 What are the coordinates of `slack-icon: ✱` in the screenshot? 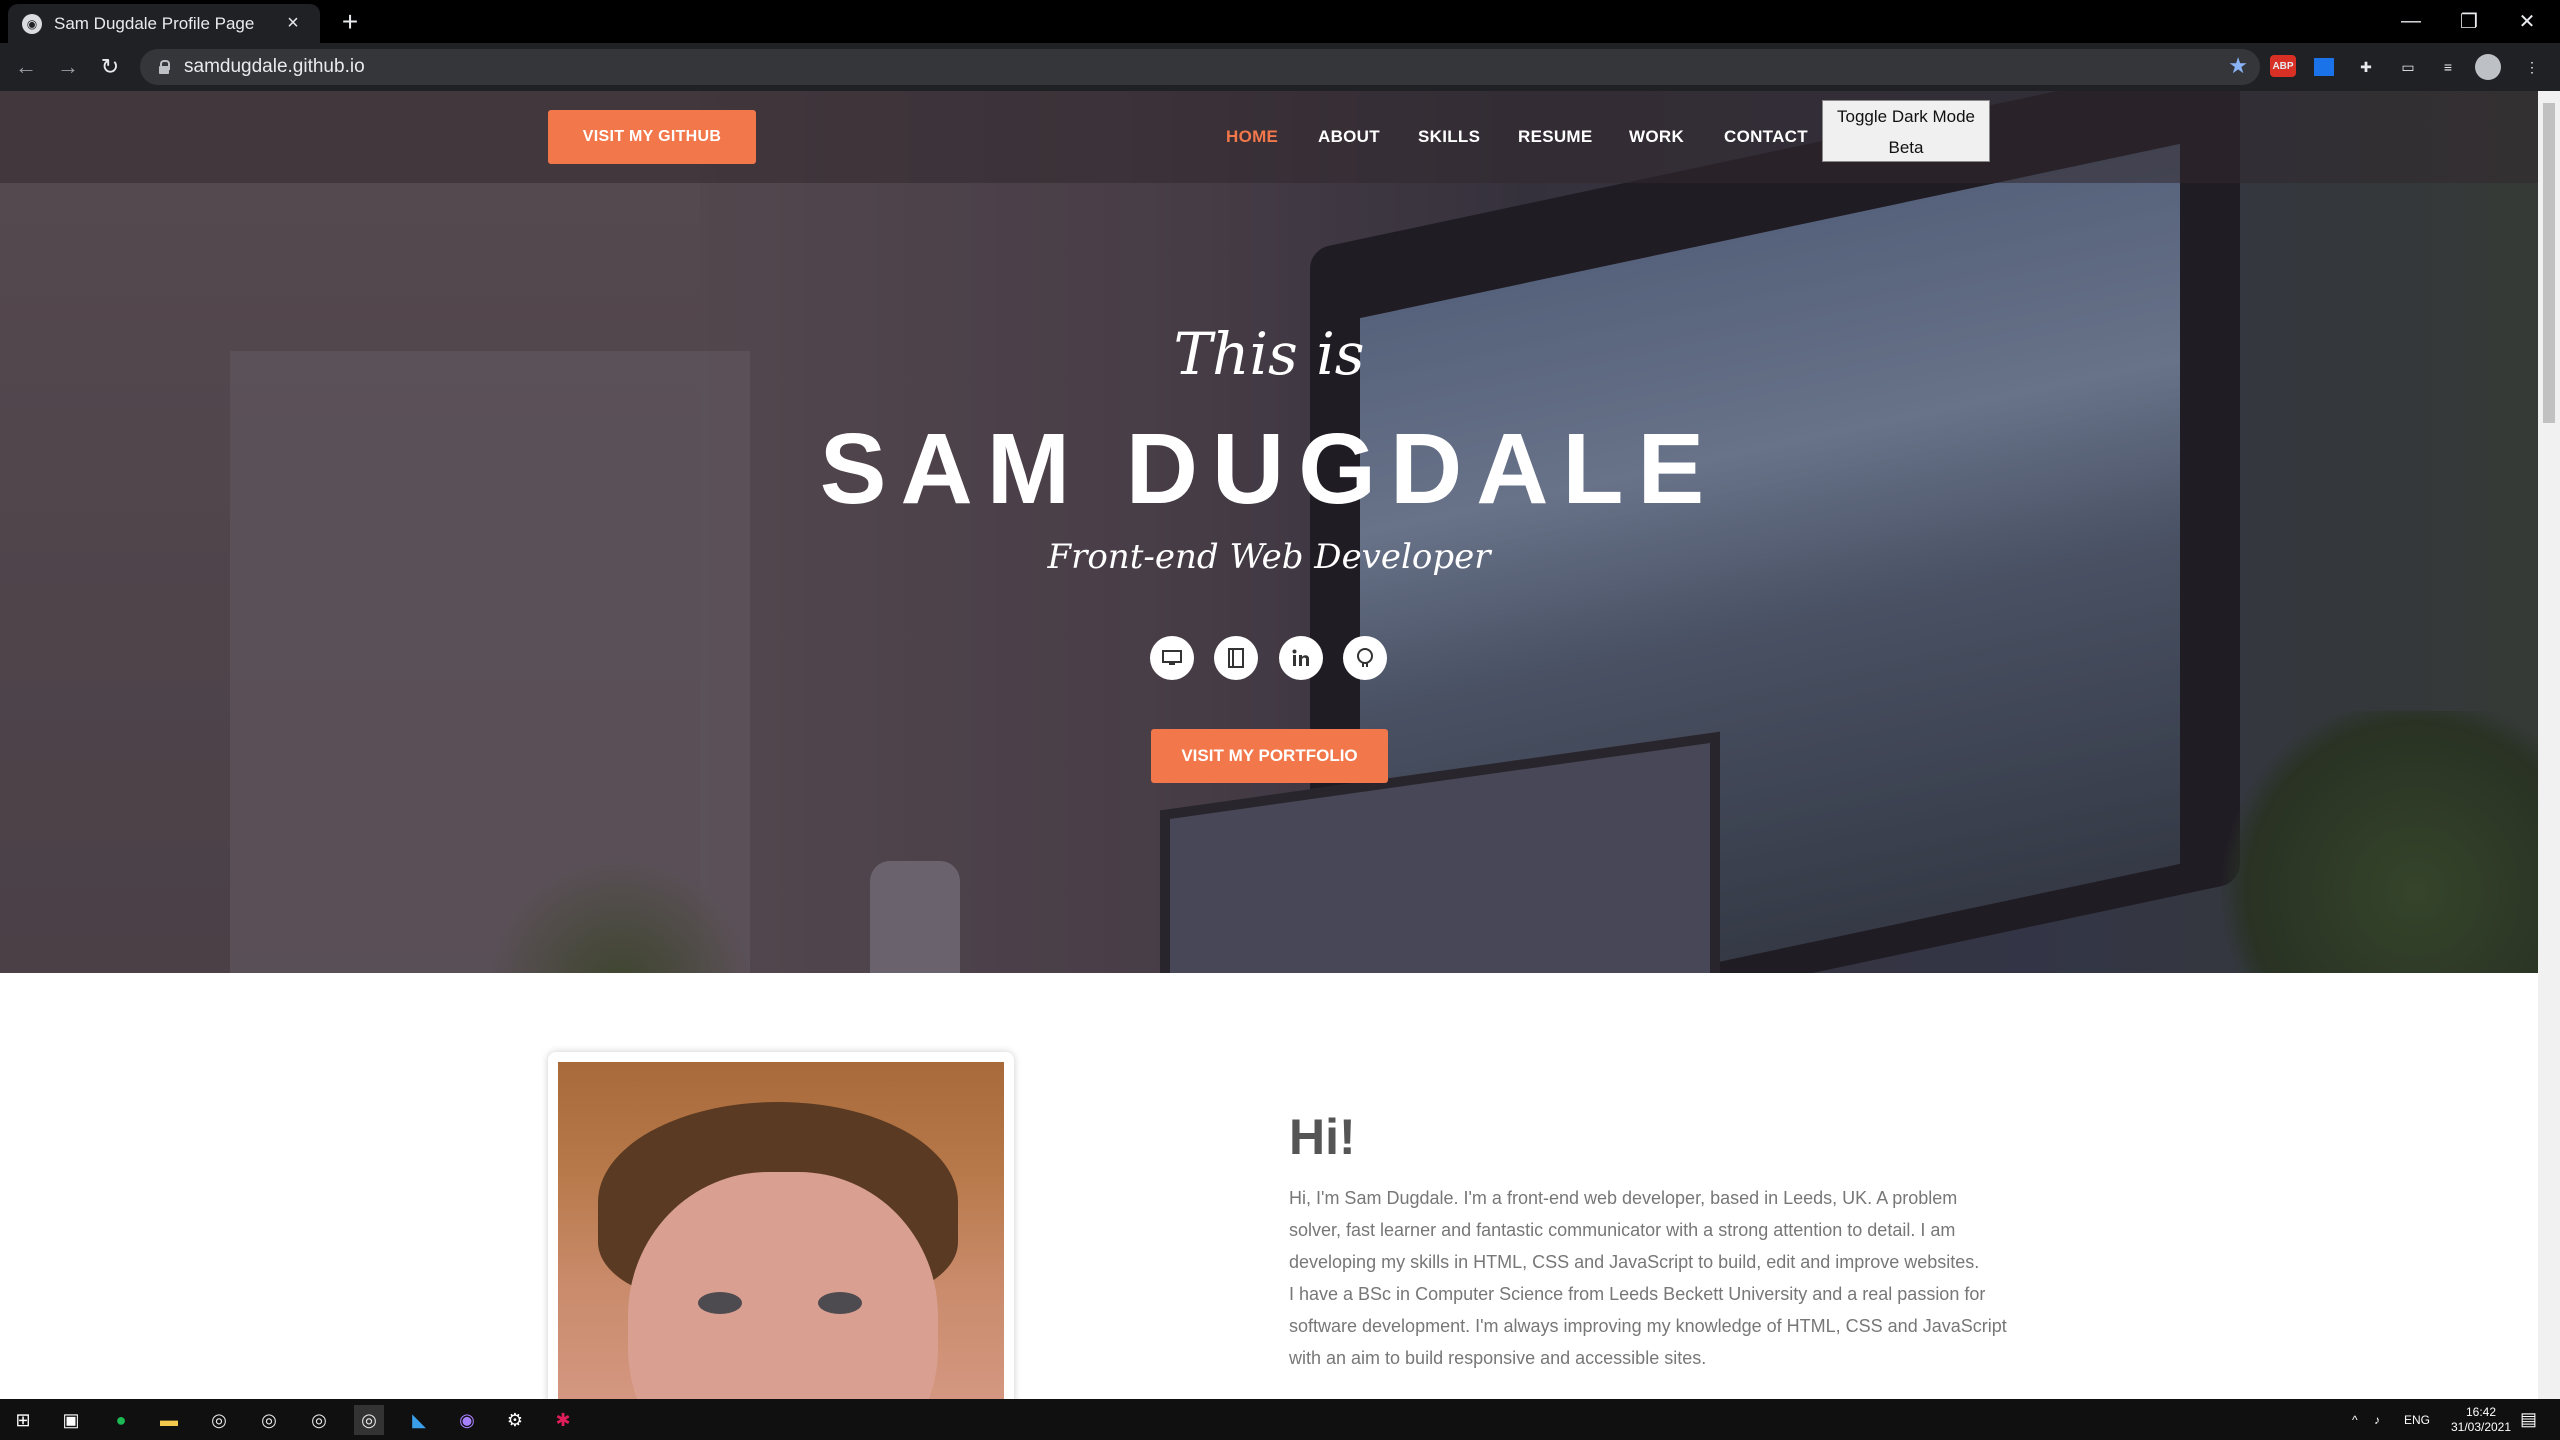 It's located at (563, 1420).